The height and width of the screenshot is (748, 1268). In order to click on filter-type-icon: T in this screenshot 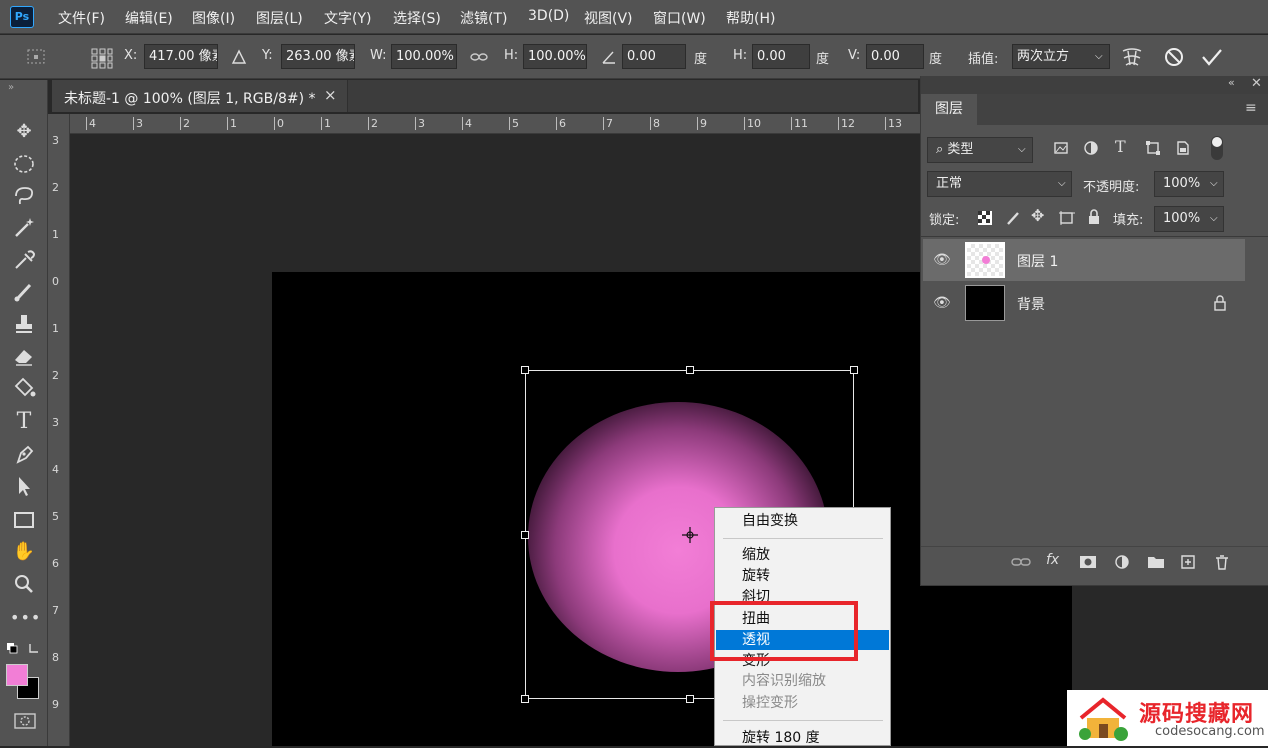, I will do `click(1120, 146)`.